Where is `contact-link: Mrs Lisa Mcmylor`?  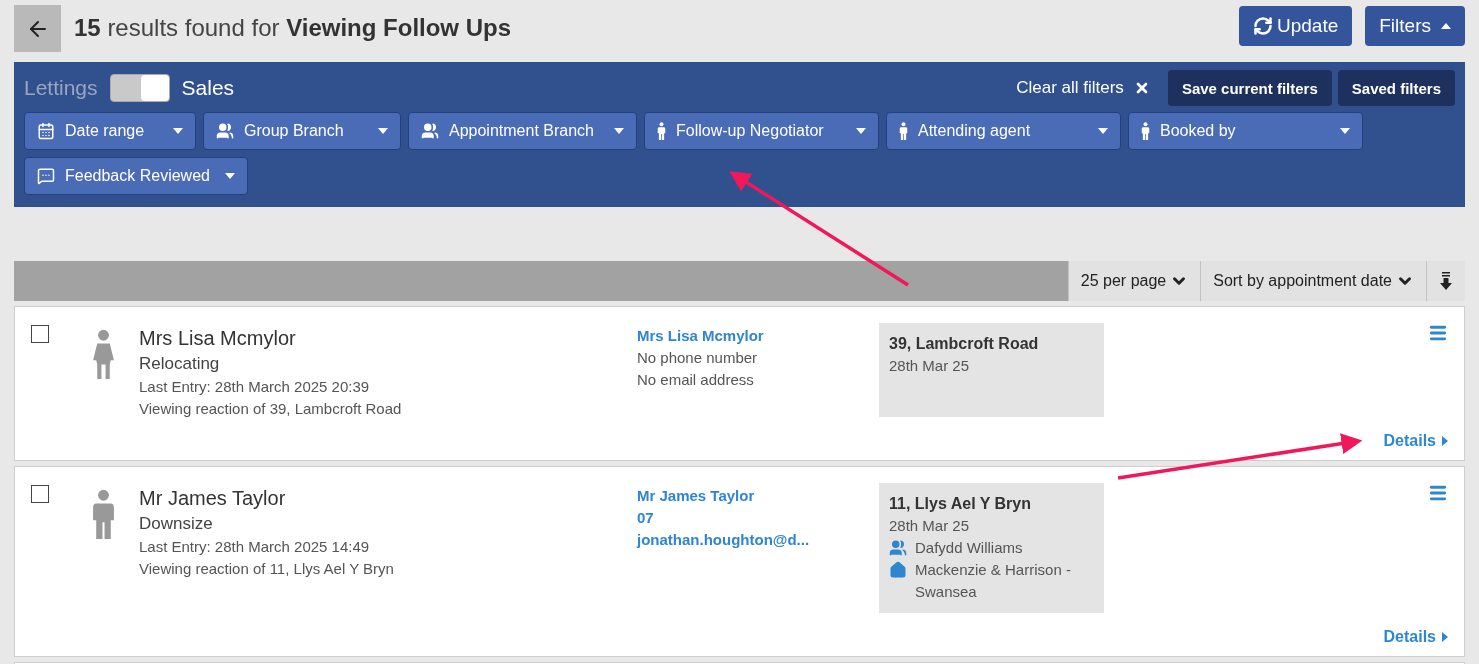
contact-link: Mrs Lisa Mcmylor is located at coordinates (758, 336).